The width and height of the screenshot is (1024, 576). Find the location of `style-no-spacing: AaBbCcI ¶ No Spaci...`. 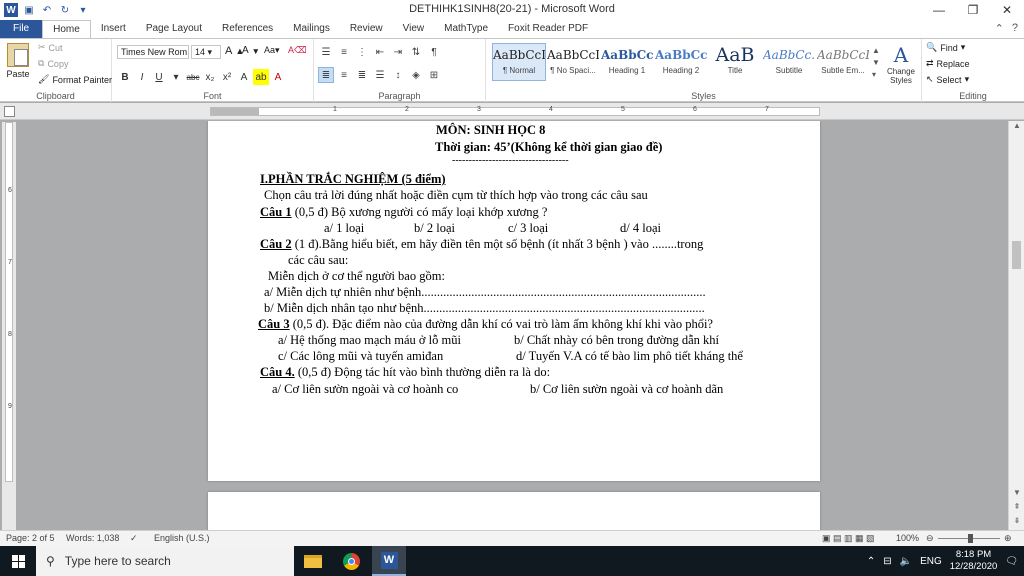

style-no-spacing: AaBbCcI ¶ No Spaci... is located at coordinates (573, 62).